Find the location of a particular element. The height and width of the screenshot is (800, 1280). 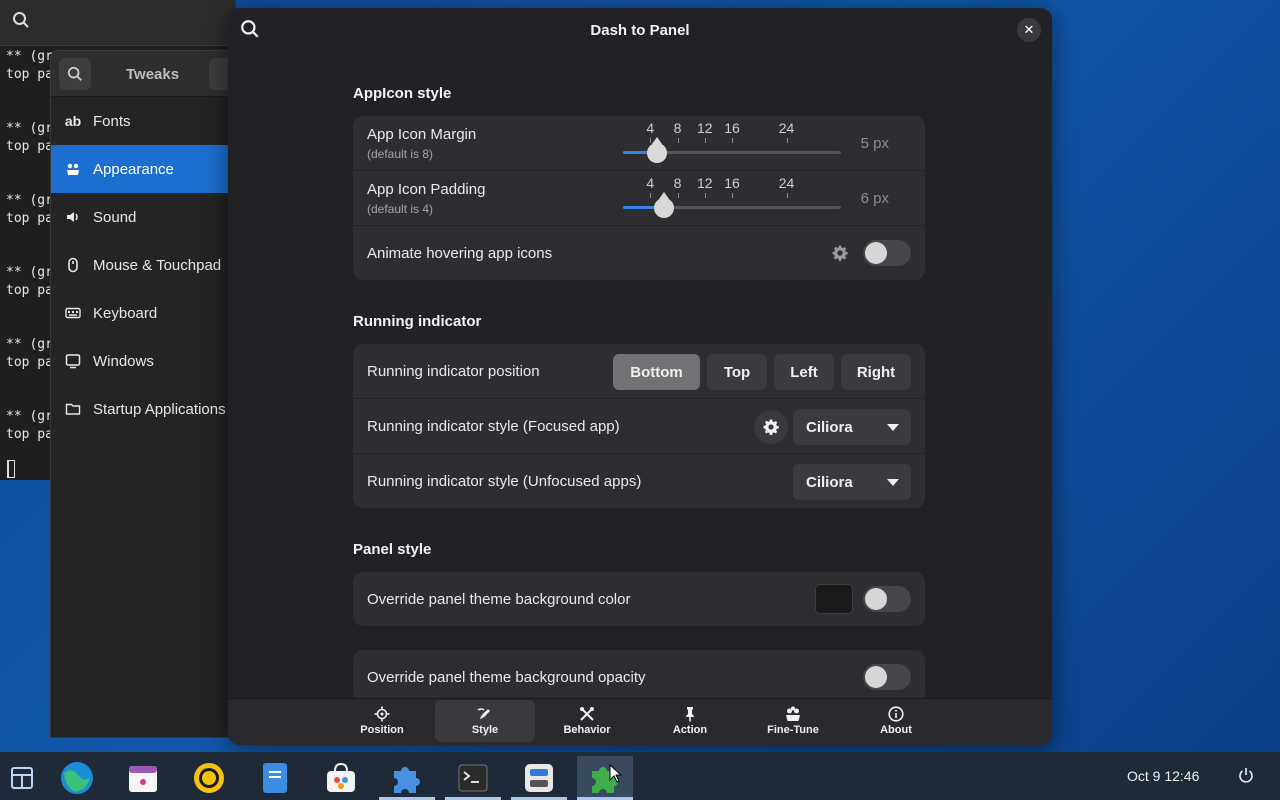

sidebar-item-sound: Sound is located at coordinates (150, 217).